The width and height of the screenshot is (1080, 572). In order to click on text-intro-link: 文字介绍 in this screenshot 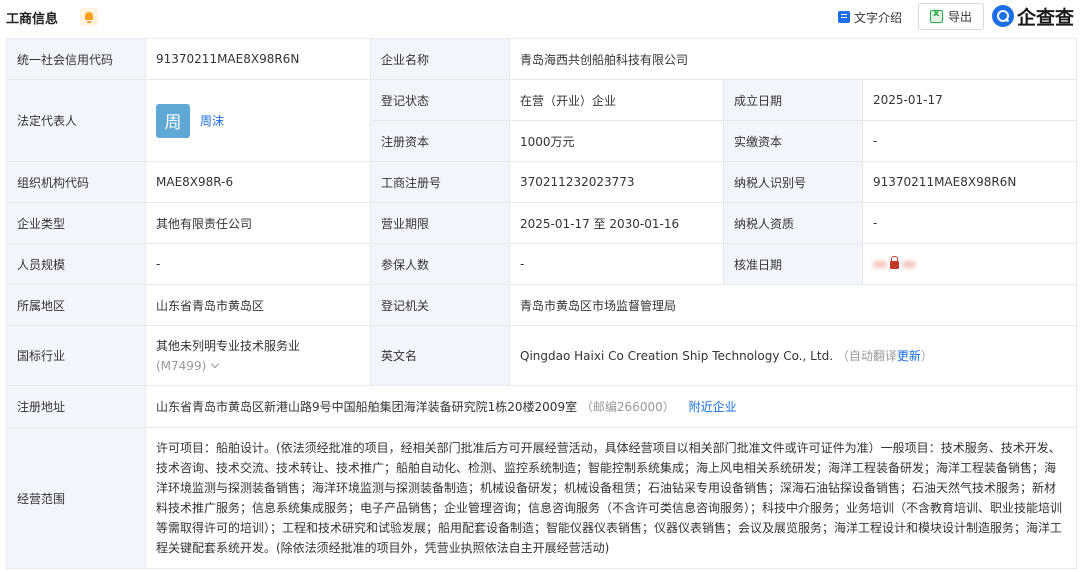, I will do `click(870, 17)`.